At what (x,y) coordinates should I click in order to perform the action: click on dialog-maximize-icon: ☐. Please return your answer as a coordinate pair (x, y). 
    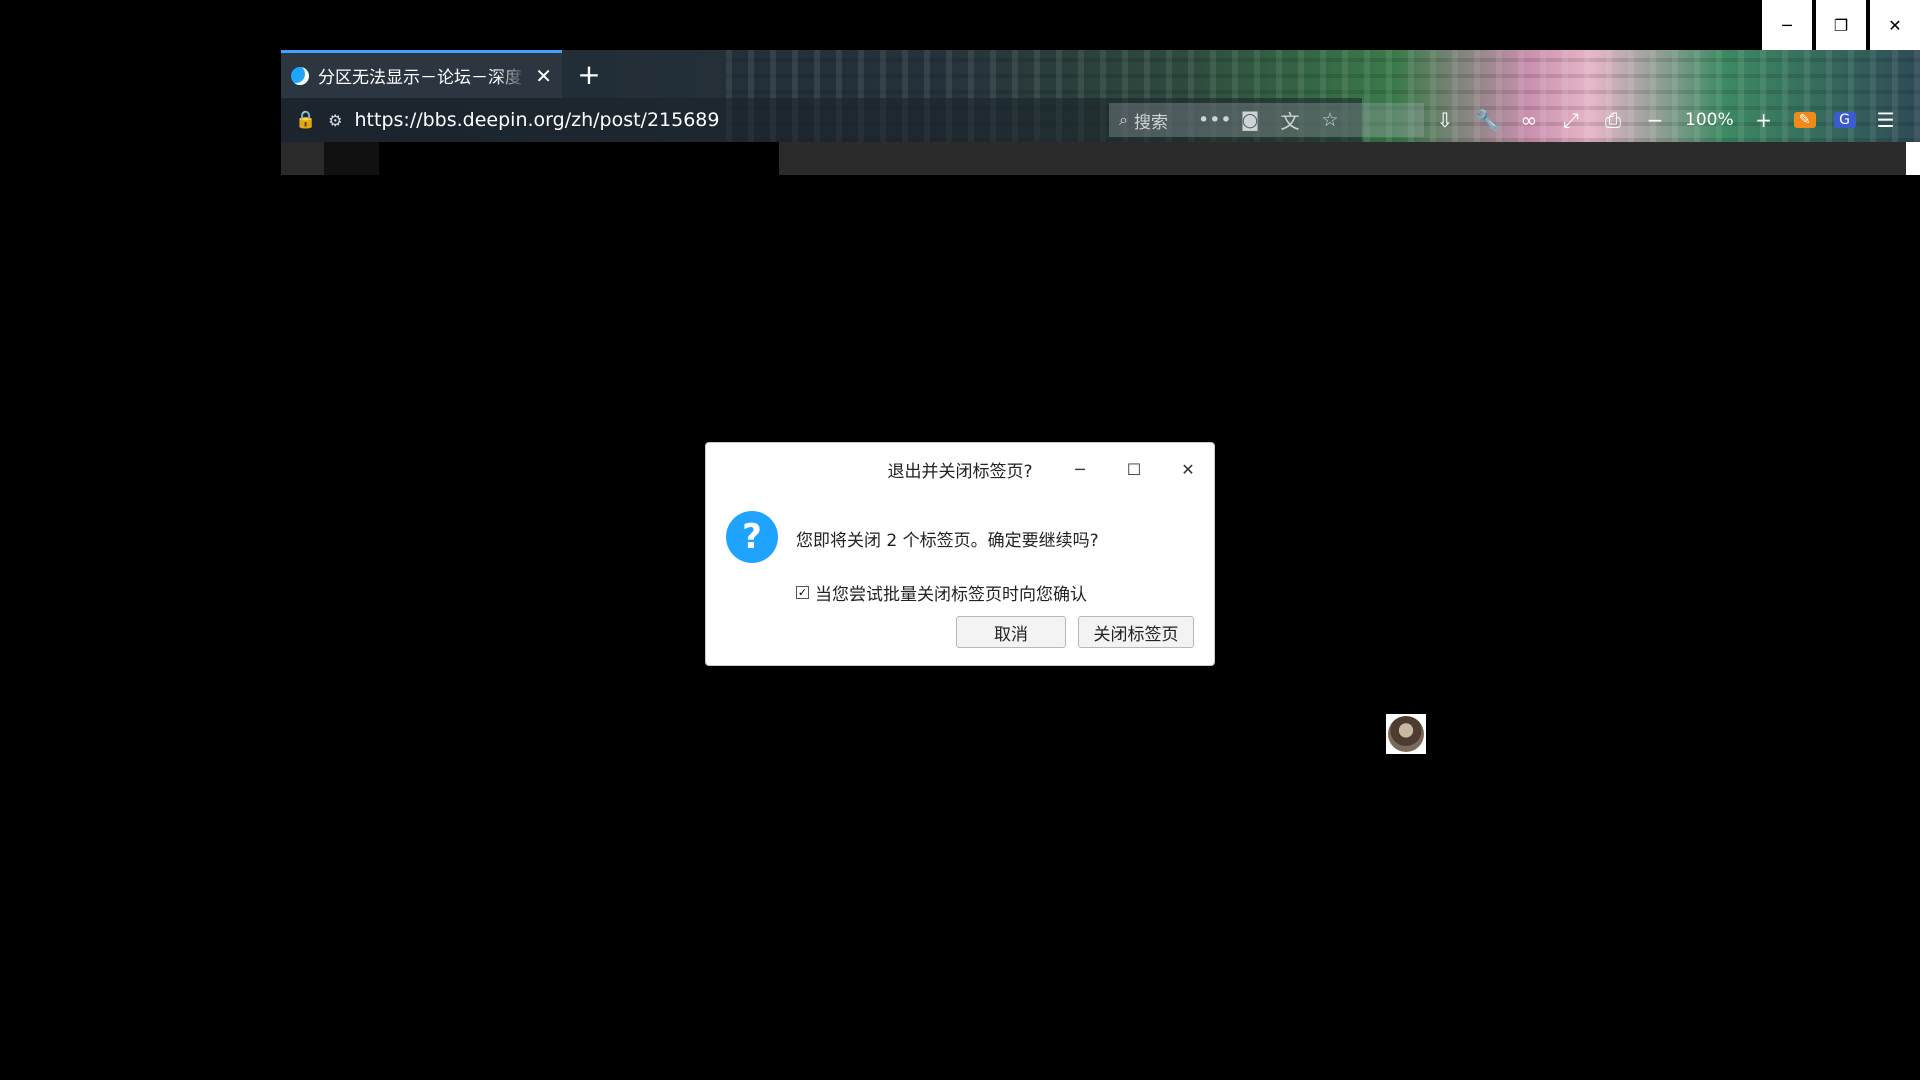
    Looking at the image, I should click on (1134, 469).